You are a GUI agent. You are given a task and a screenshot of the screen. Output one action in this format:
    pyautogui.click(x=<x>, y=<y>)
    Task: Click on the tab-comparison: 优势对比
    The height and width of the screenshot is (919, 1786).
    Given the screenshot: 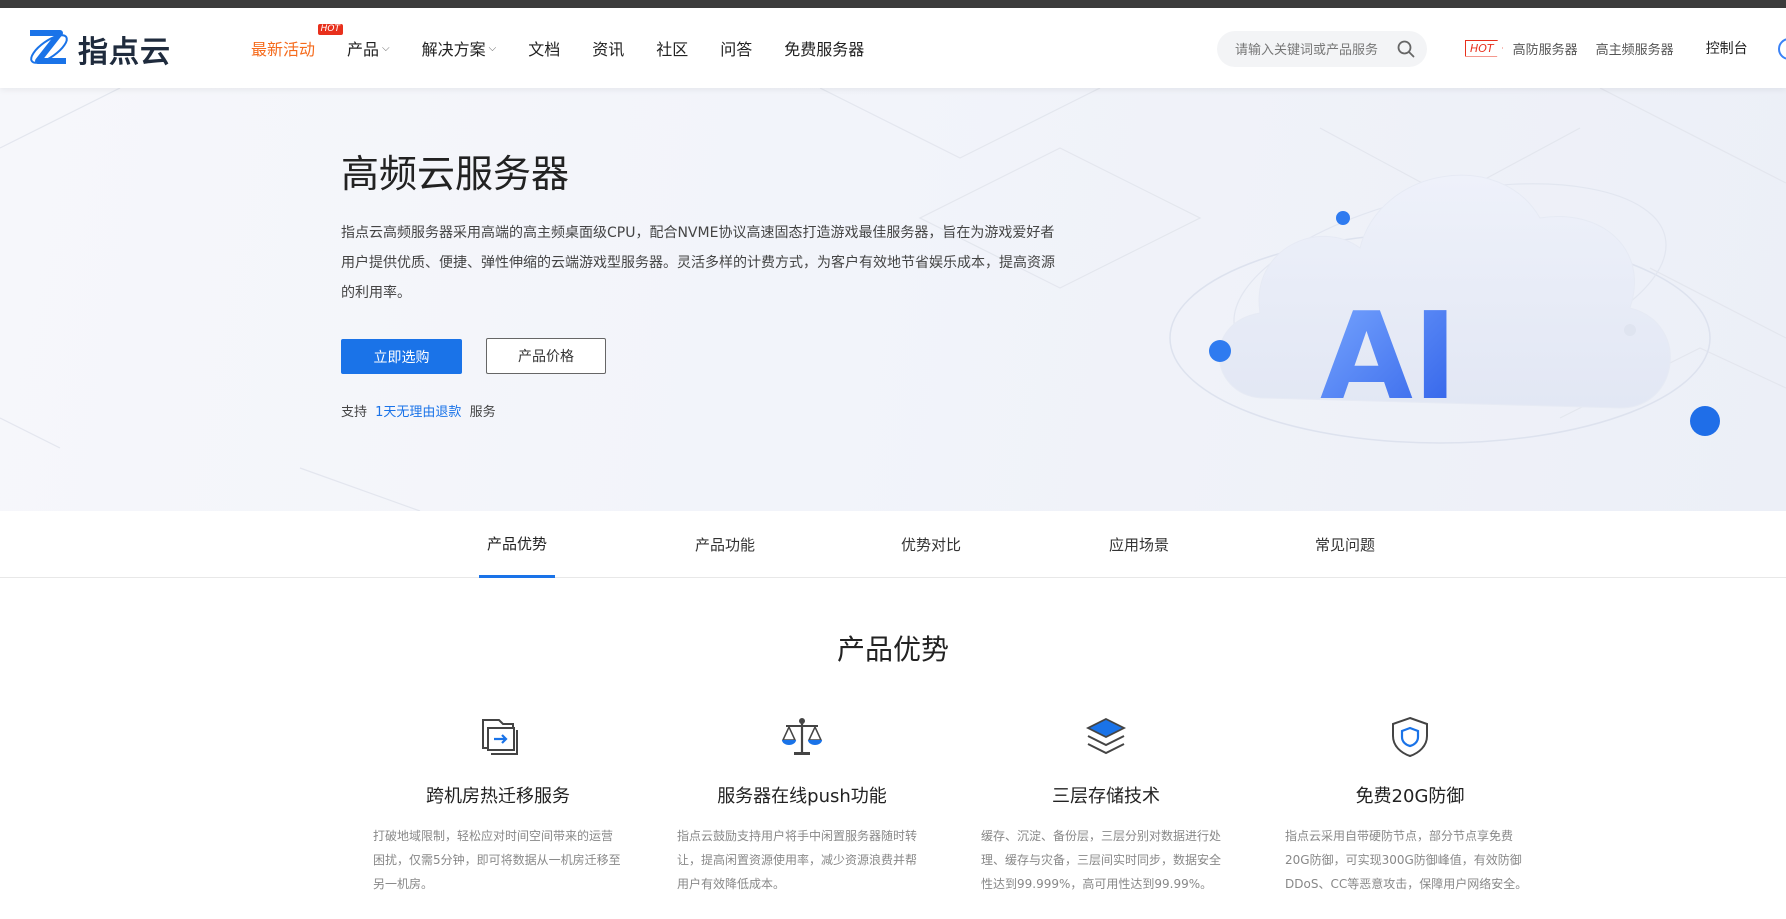 What is the action you would take?
    pyautogui.click(x=931, y=544)
    